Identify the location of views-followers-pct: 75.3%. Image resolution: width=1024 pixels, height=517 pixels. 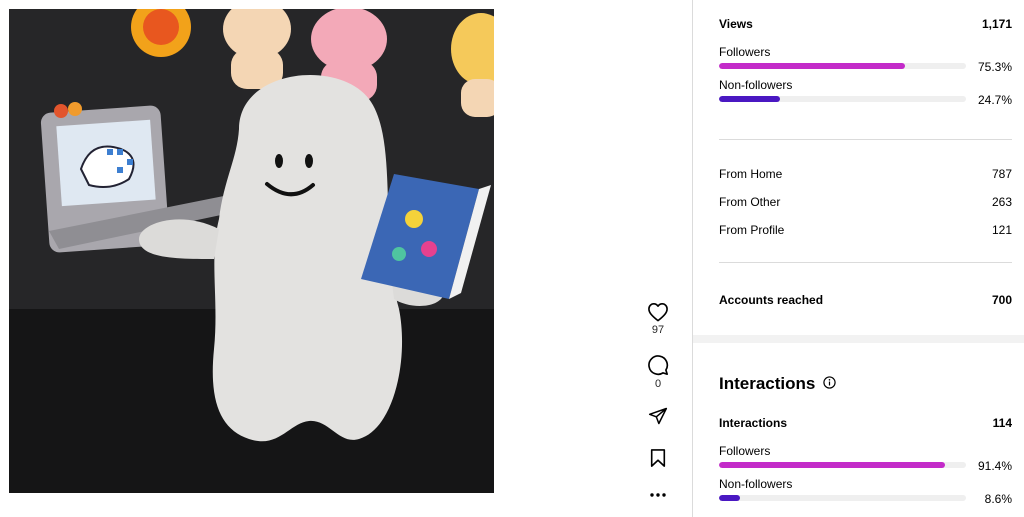
(994, 67).